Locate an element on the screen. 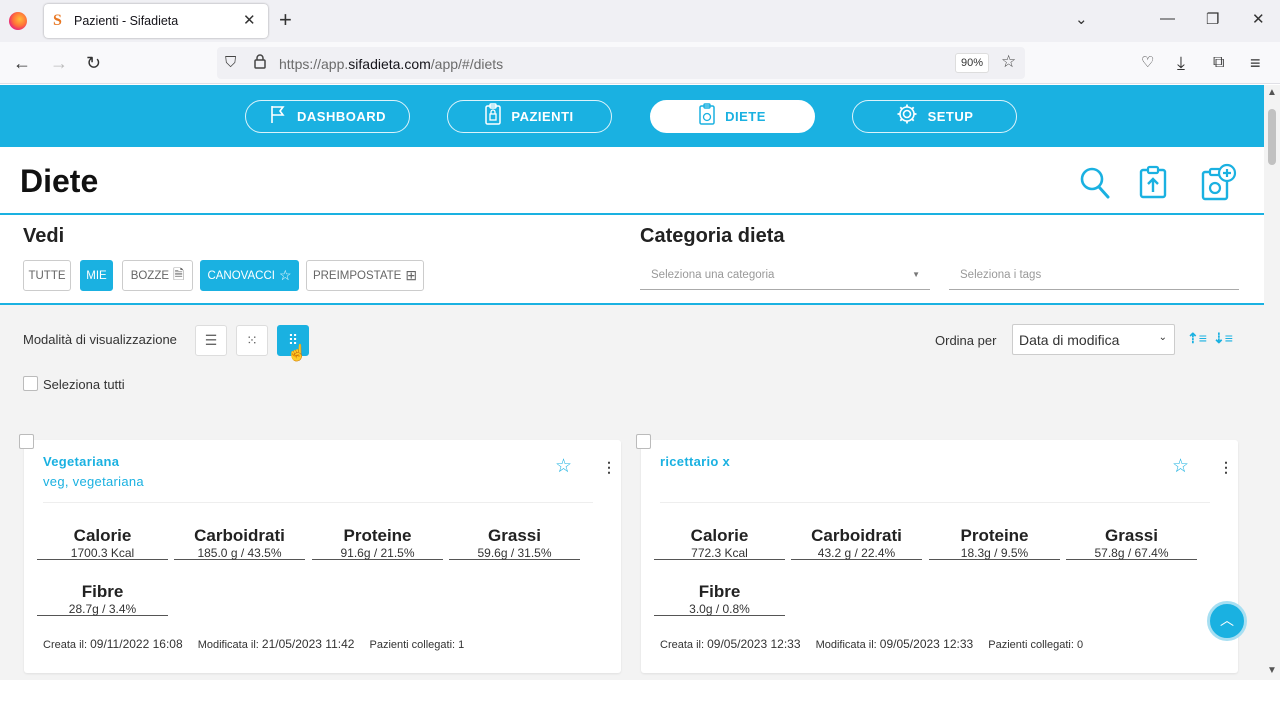 The image size is (1280, 720). window-close-icon: ✕ is located at coordinates (1258, 19).